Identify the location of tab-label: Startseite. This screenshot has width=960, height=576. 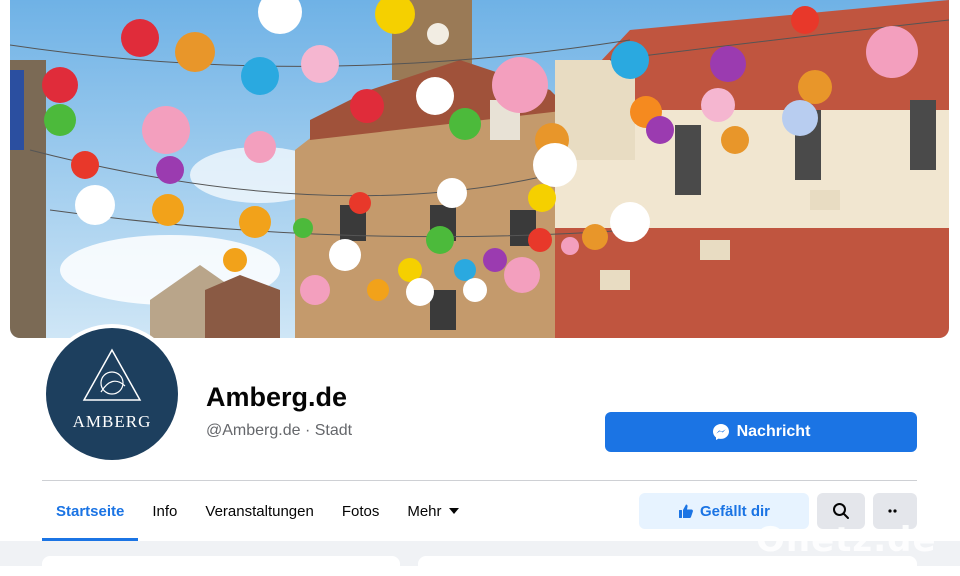
(90, 511).